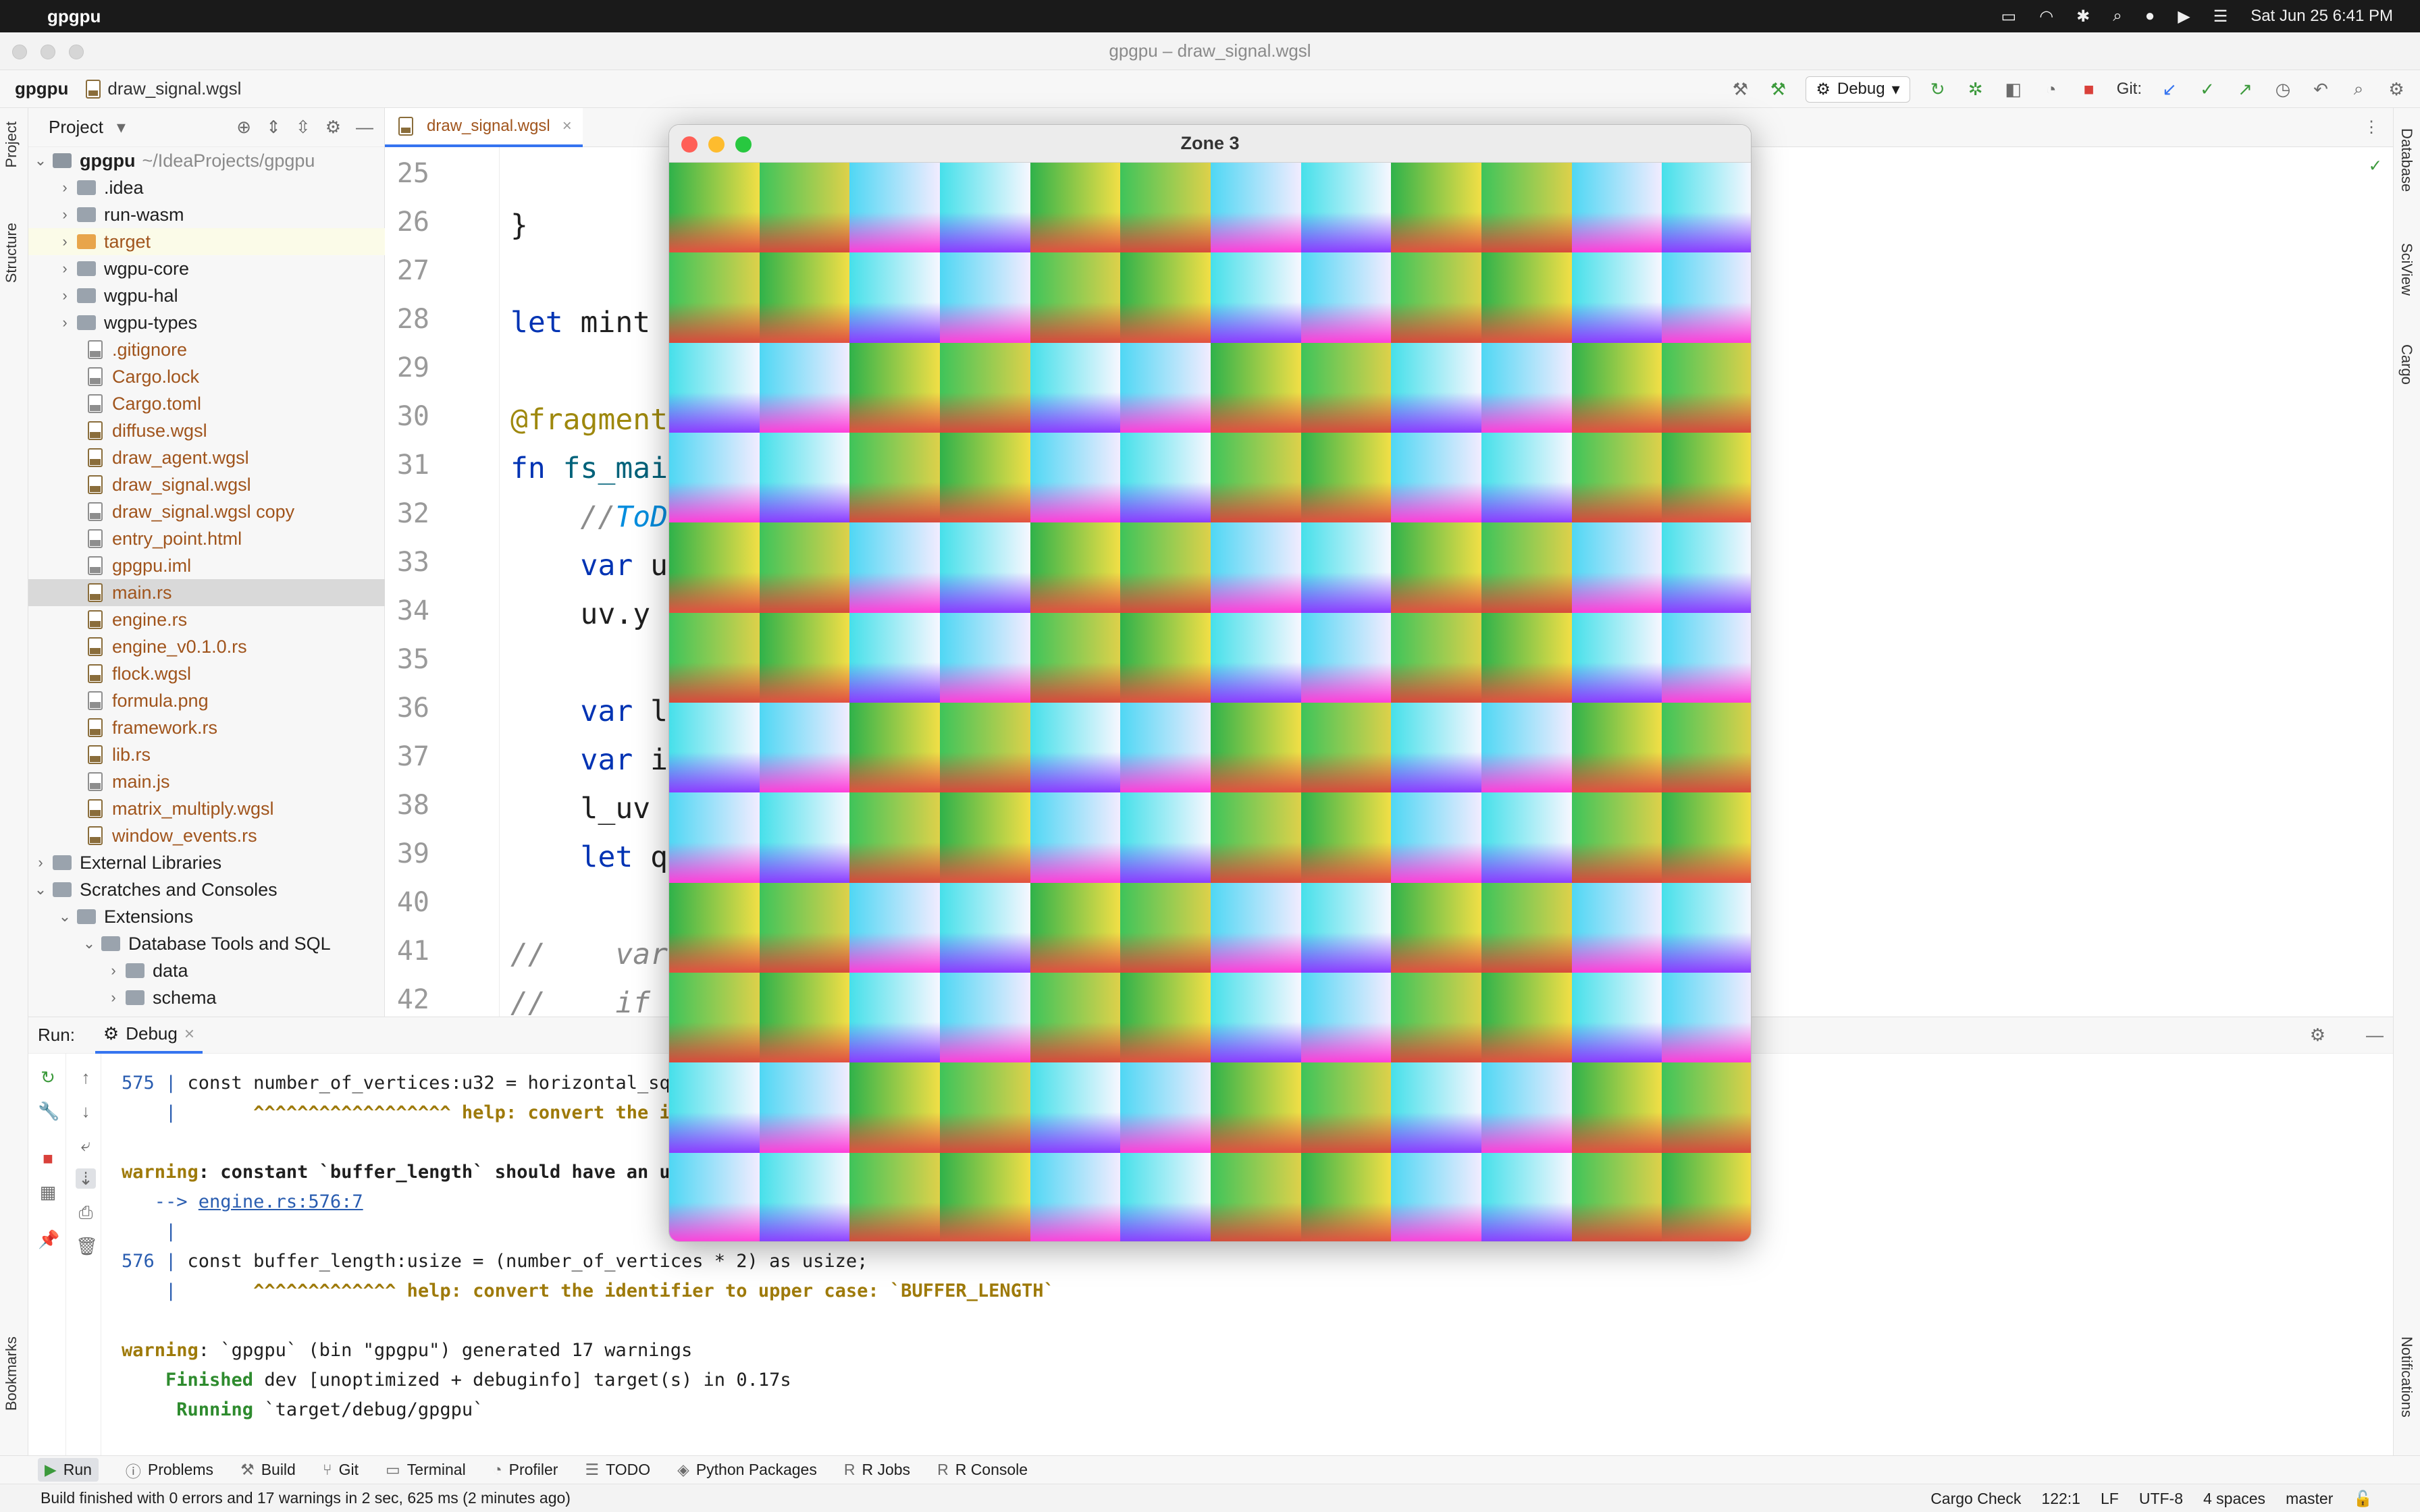 This screenshot has width=2420, height=1512. What do you see at coordinates (2406, 160) in the screenshot?
I see `database-tool-tab: Database` at bounding box center [2406, 160].